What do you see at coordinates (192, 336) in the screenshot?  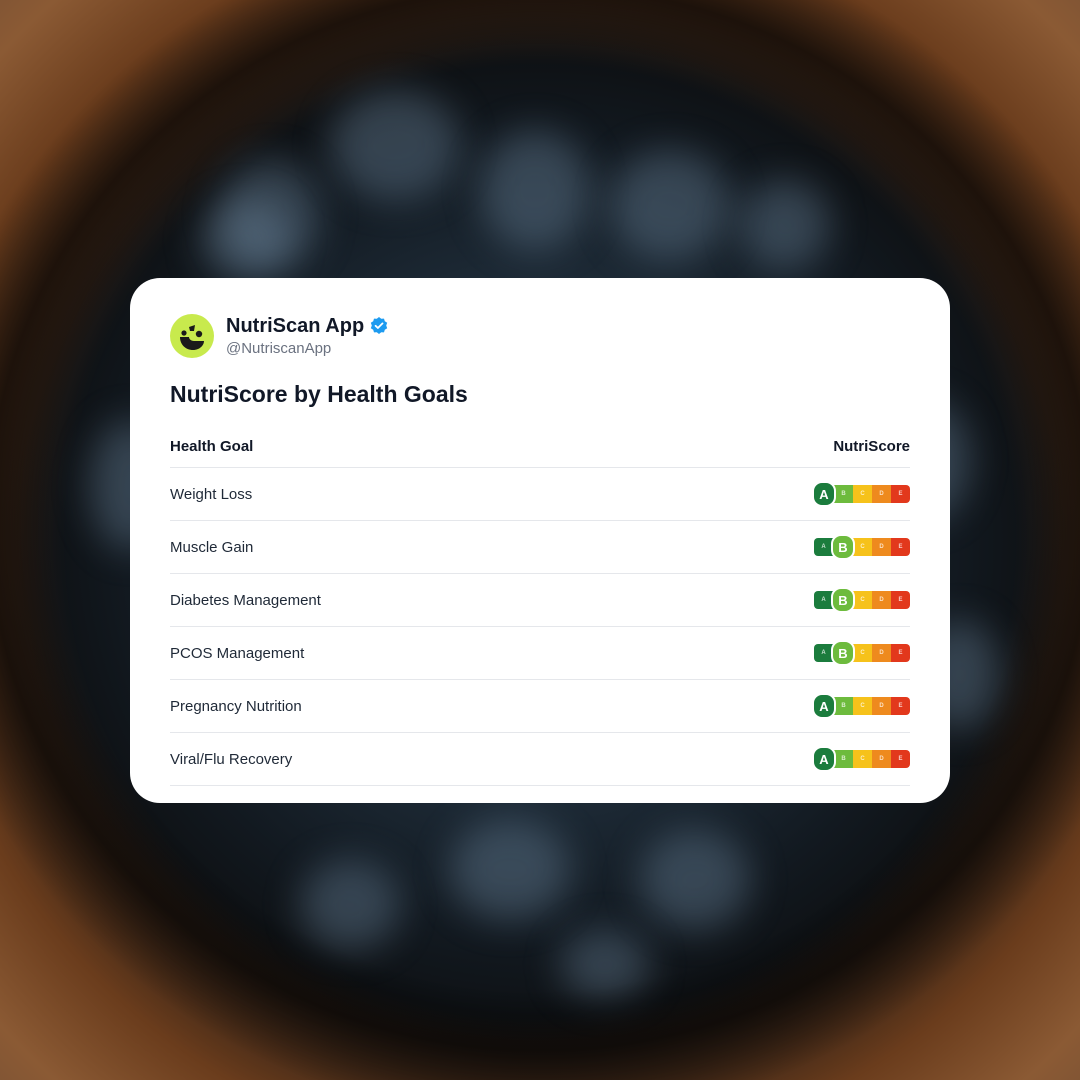 I see `nutriscan-logo-icon` at bounding box center [192, 336].